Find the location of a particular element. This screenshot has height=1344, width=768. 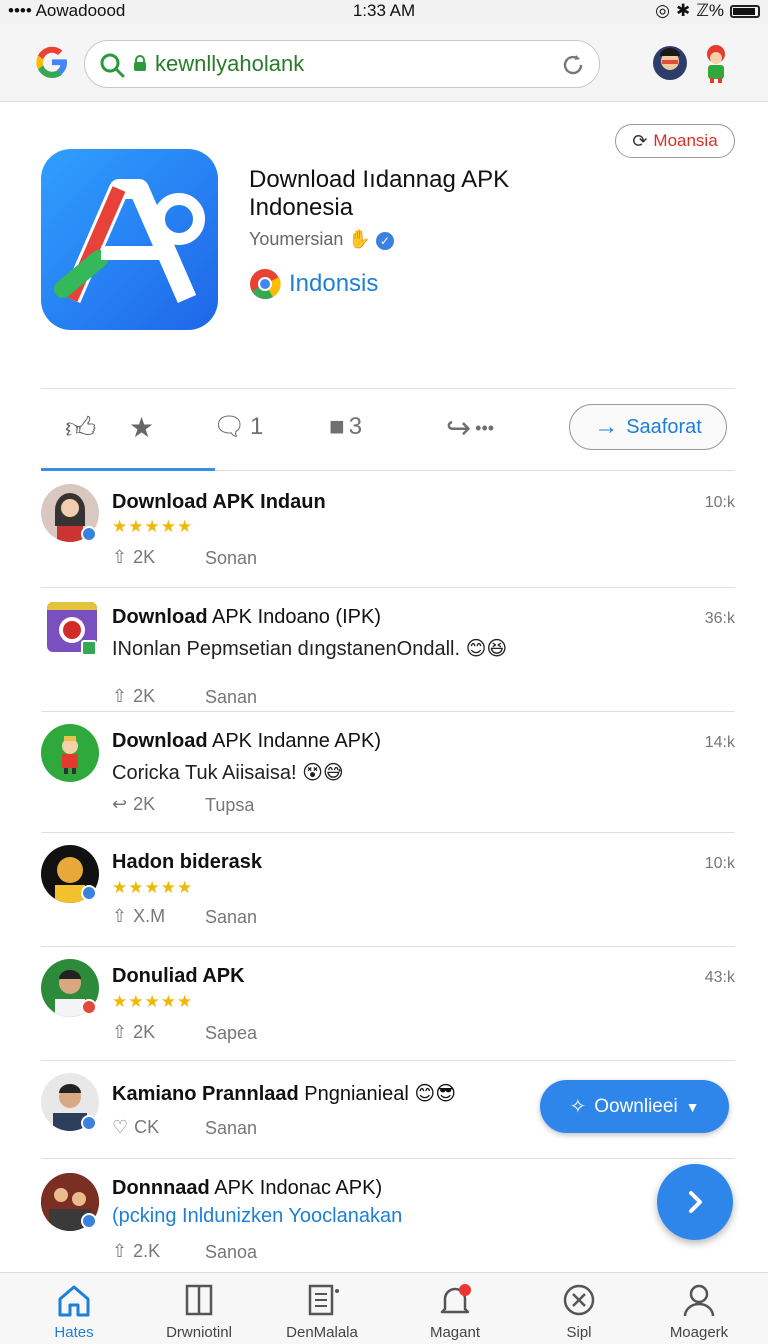

reply-icon: ↩ is located at coordinates (120, 804).